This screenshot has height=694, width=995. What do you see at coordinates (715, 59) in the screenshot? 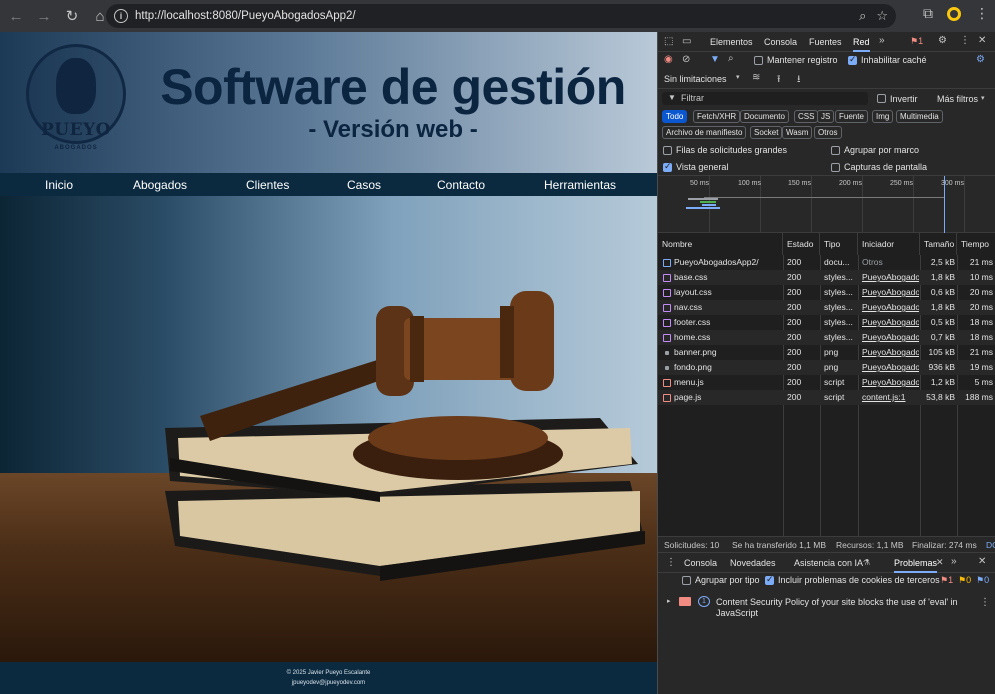
I see `filter-icon: ▼` at bounding box center [715, 59].